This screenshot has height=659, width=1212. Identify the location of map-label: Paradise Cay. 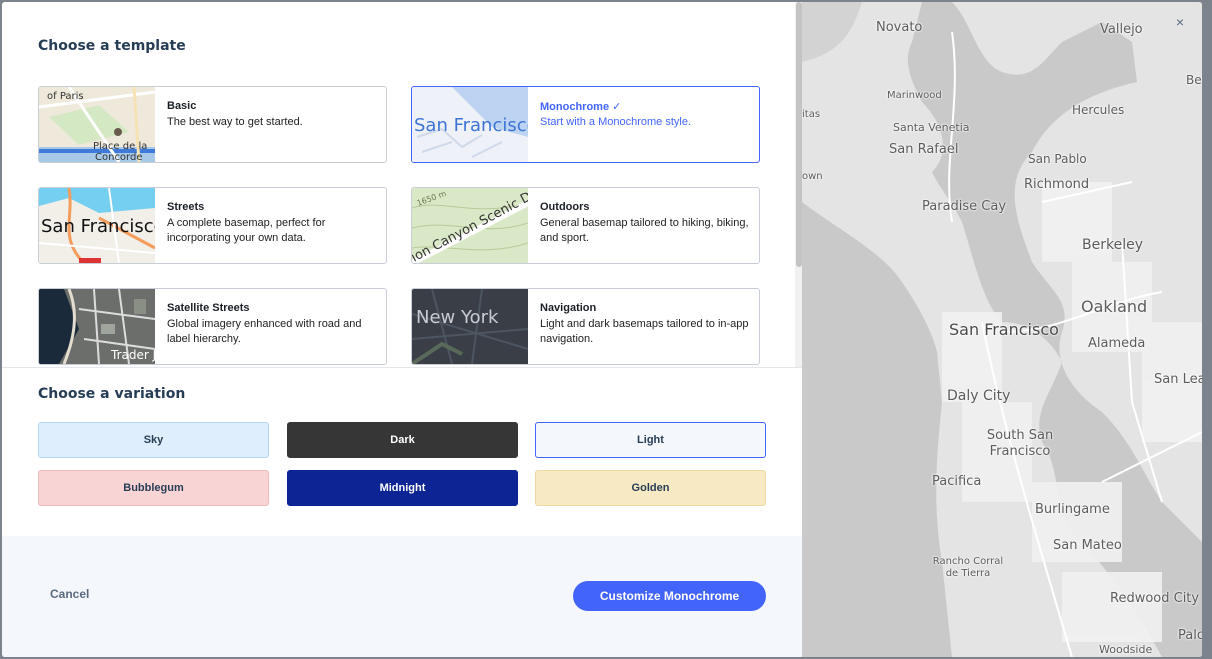
(964, 206).